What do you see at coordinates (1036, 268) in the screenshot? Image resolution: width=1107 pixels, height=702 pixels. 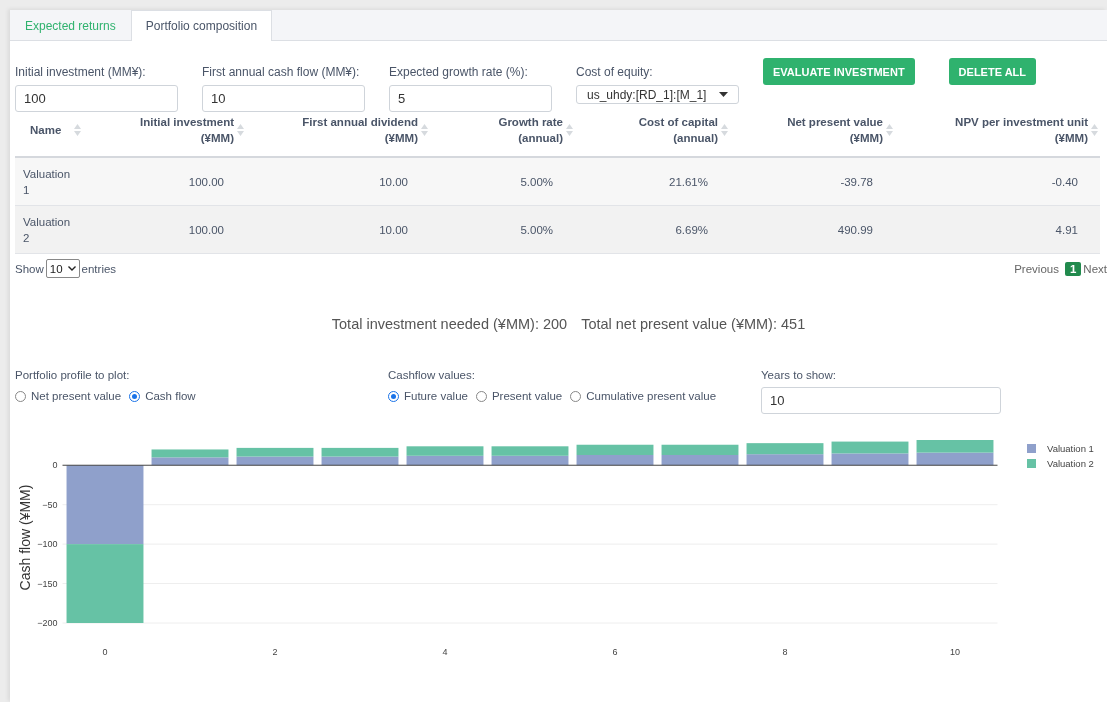 I see `previous-link: Previous` at bounding box center [1036, 268].